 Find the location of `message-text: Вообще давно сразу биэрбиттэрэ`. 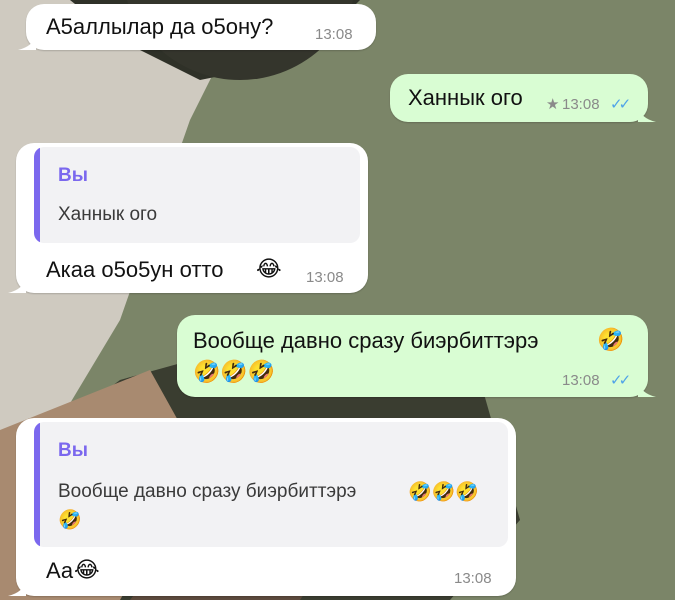

message-text: Вообще давно сразу биэрбиттэрэ is located at coordinates (366, 340).